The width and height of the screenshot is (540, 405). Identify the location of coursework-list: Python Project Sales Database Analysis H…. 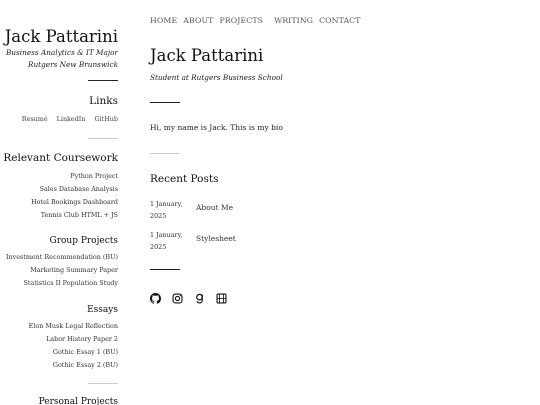
(74, 196).